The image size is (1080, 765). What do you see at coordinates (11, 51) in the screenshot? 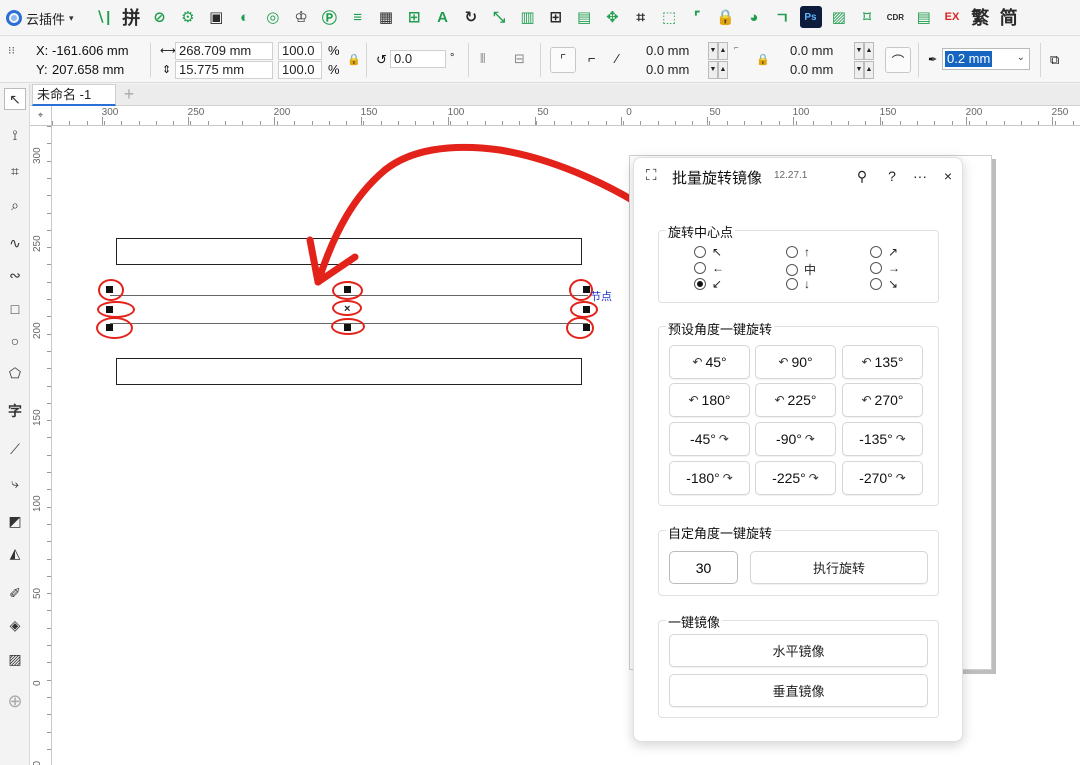
I see `position-grid-icon: ⁝⁝` at bounding box center [11, 51].